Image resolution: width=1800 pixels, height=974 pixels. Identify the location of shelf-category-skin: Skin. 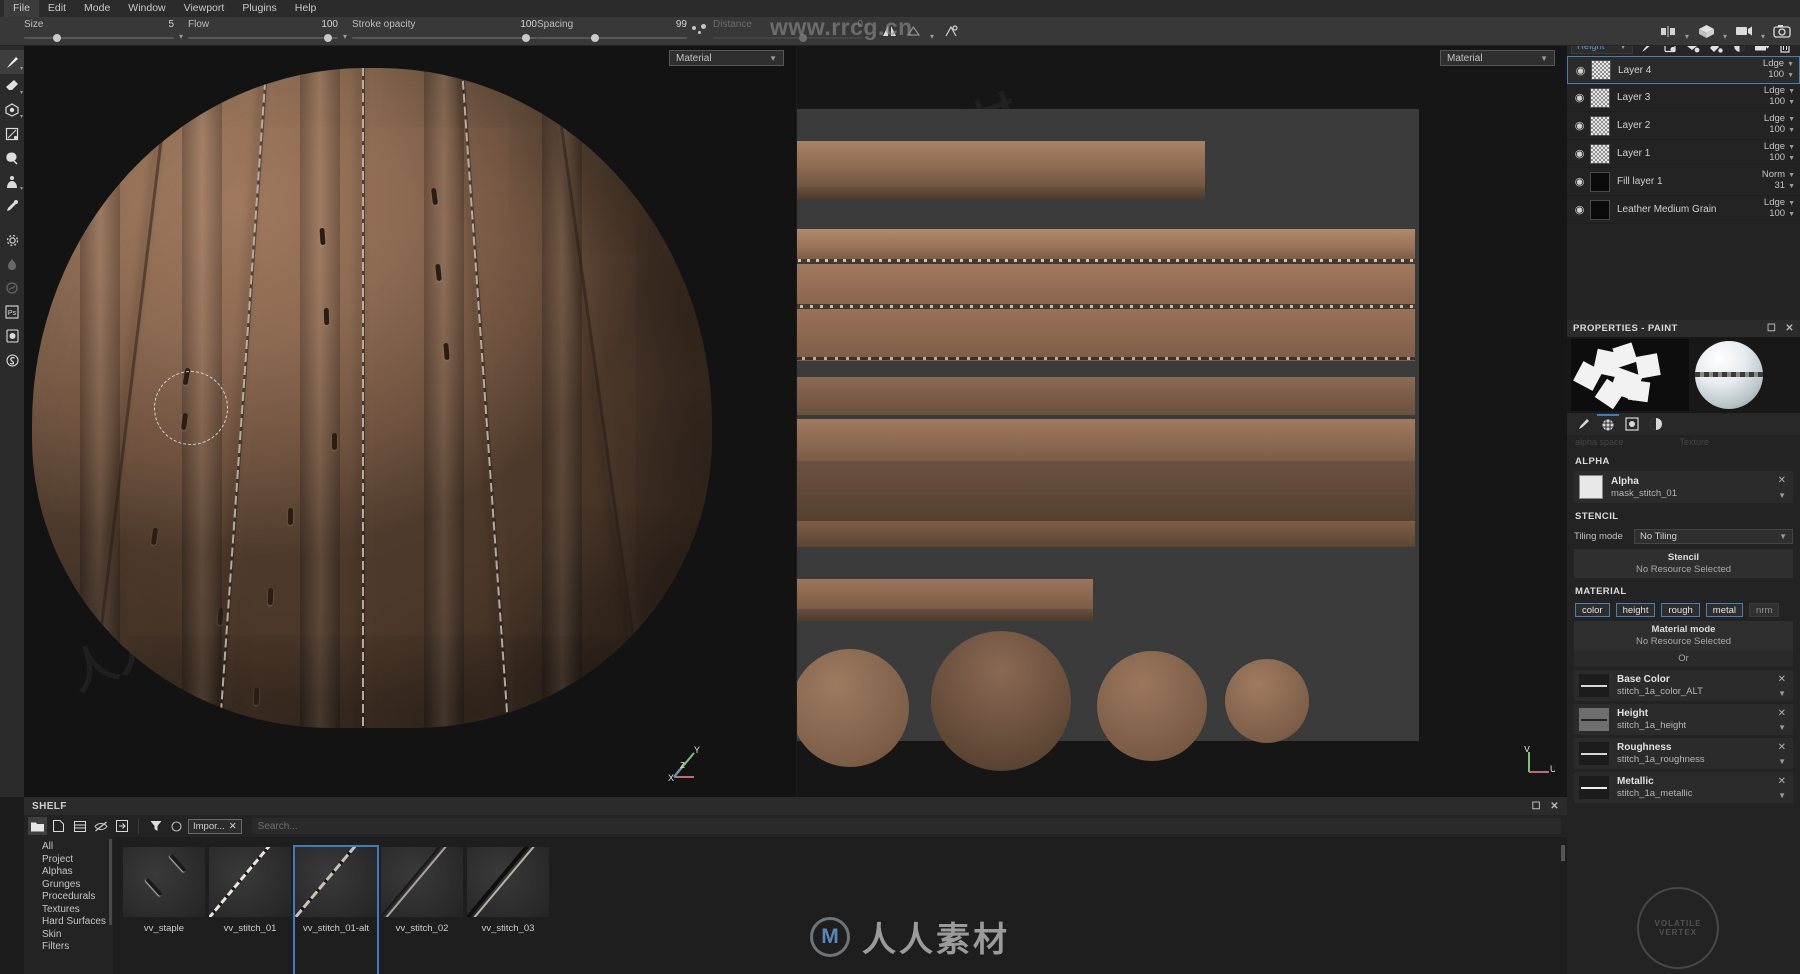
(68, 935).